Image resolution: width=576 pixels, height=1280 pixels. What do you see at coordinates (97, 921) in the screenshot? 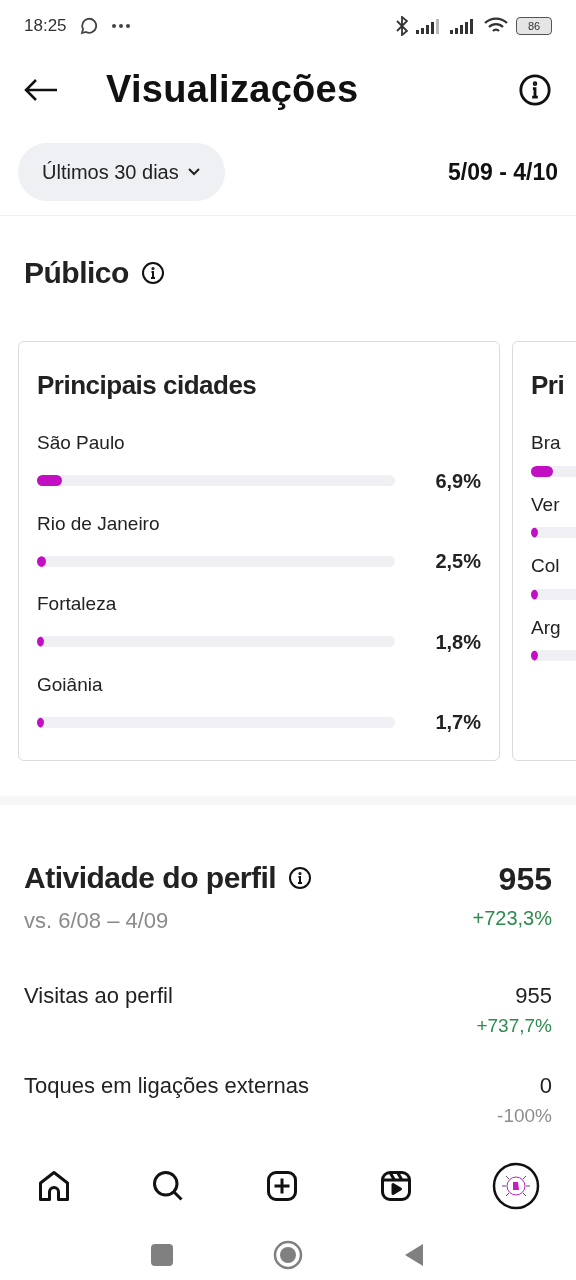
I see `comparison-period: vs. 6/08 – 4/09` at bounding box center [97, 921].